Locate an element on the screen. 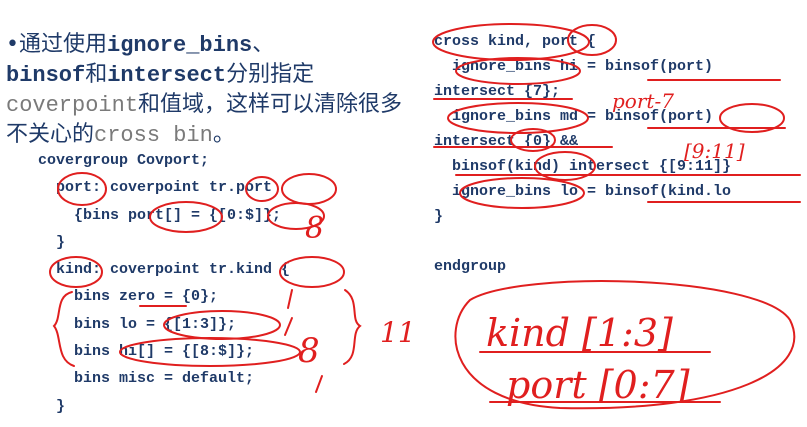 This screenshot has width=807, height=427. code-line: ignore_bins lo = binsof(kind.lo is located at coordinates (583, 191).